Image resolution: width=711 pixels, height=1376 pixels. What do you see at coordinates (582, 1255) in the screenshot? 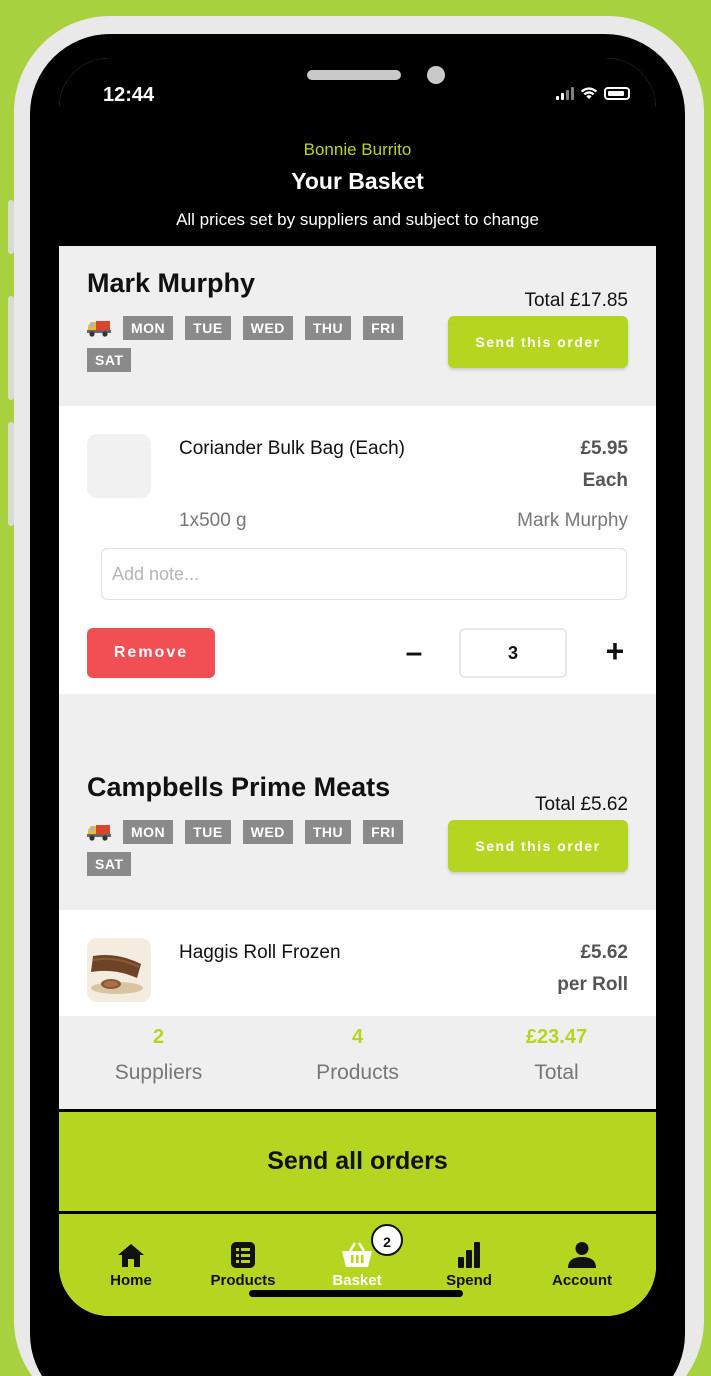
I see `account-icon` at bounding box center [582, 1255].